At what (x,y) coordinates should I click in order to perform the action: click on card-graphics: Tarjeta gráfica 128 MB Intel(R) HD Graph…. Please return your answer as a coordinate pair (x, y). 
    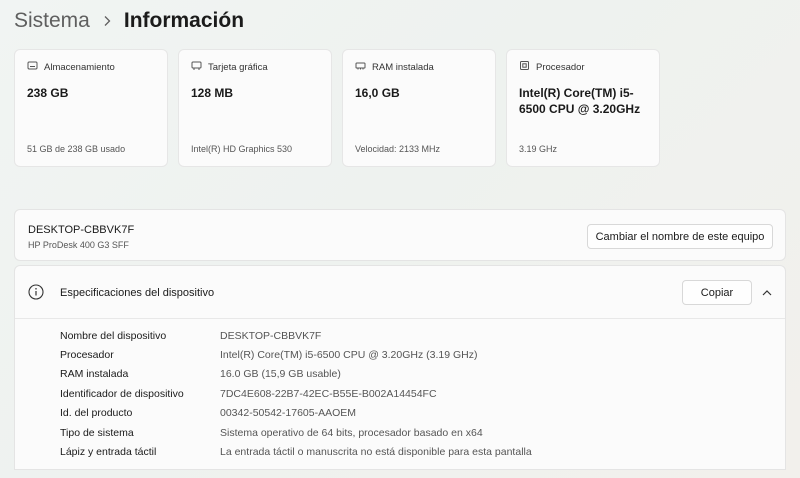
    Looking at the image, I should click on (255, 108).